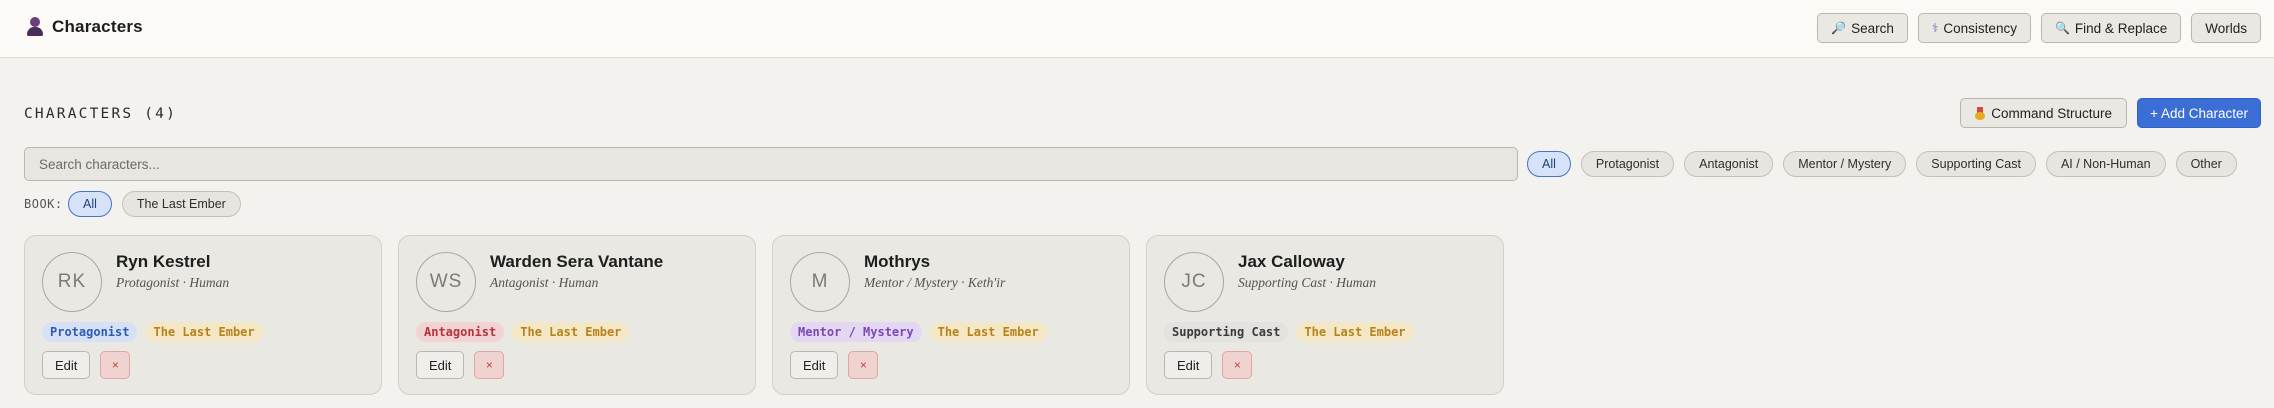  What do you see at coordinates (1976, 164) in the screenshot?
I see `filter-supporting-cast: Supporting Cast` at bounding box center [1976, 164].